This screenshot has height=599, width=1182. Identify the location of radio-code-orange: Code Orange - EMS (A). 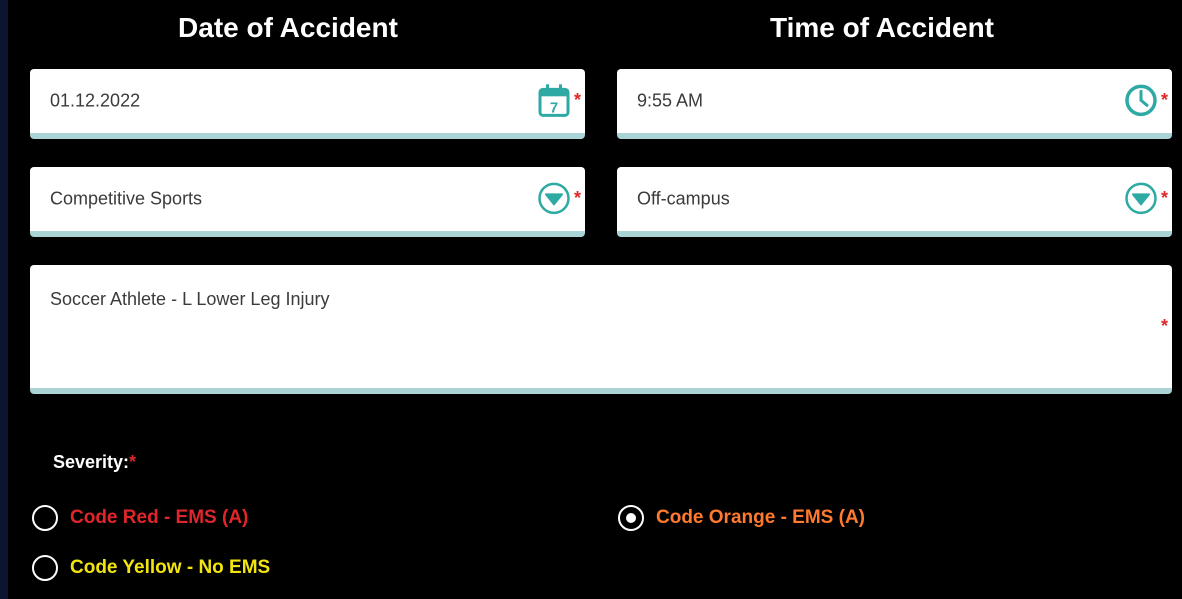
(741, 518).